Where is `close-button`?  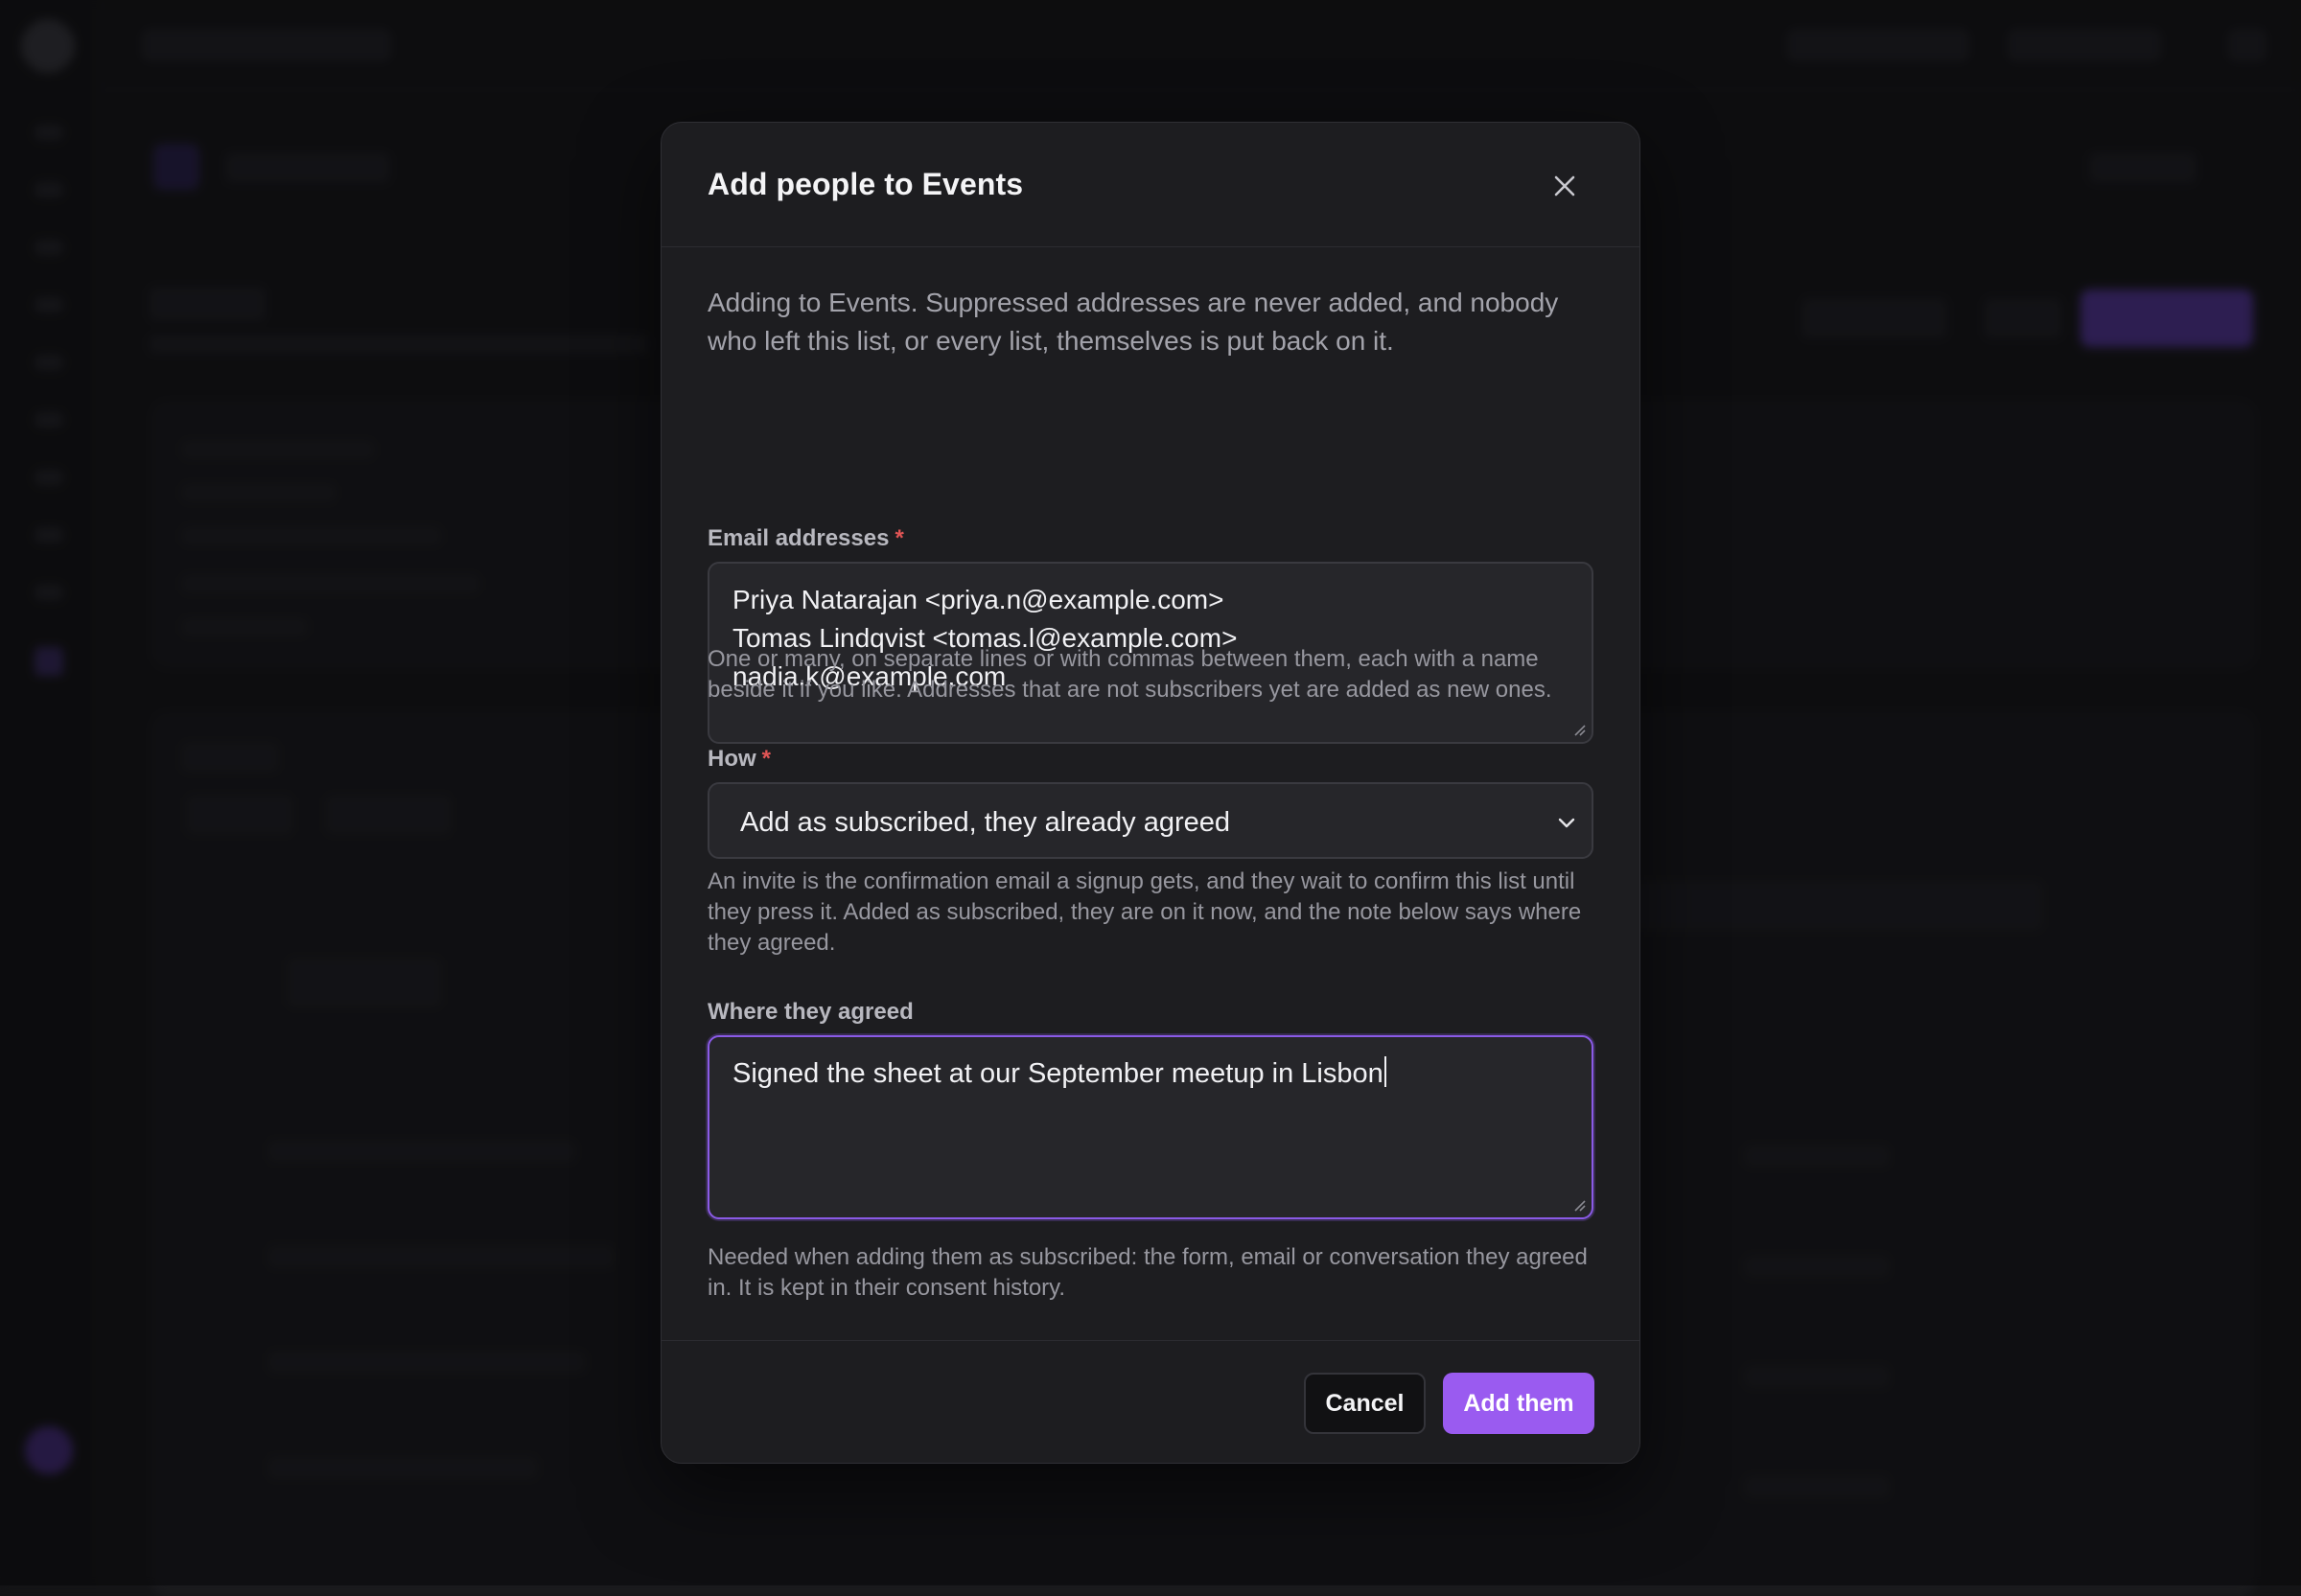
close-button is located at coordinates (1564, 186).